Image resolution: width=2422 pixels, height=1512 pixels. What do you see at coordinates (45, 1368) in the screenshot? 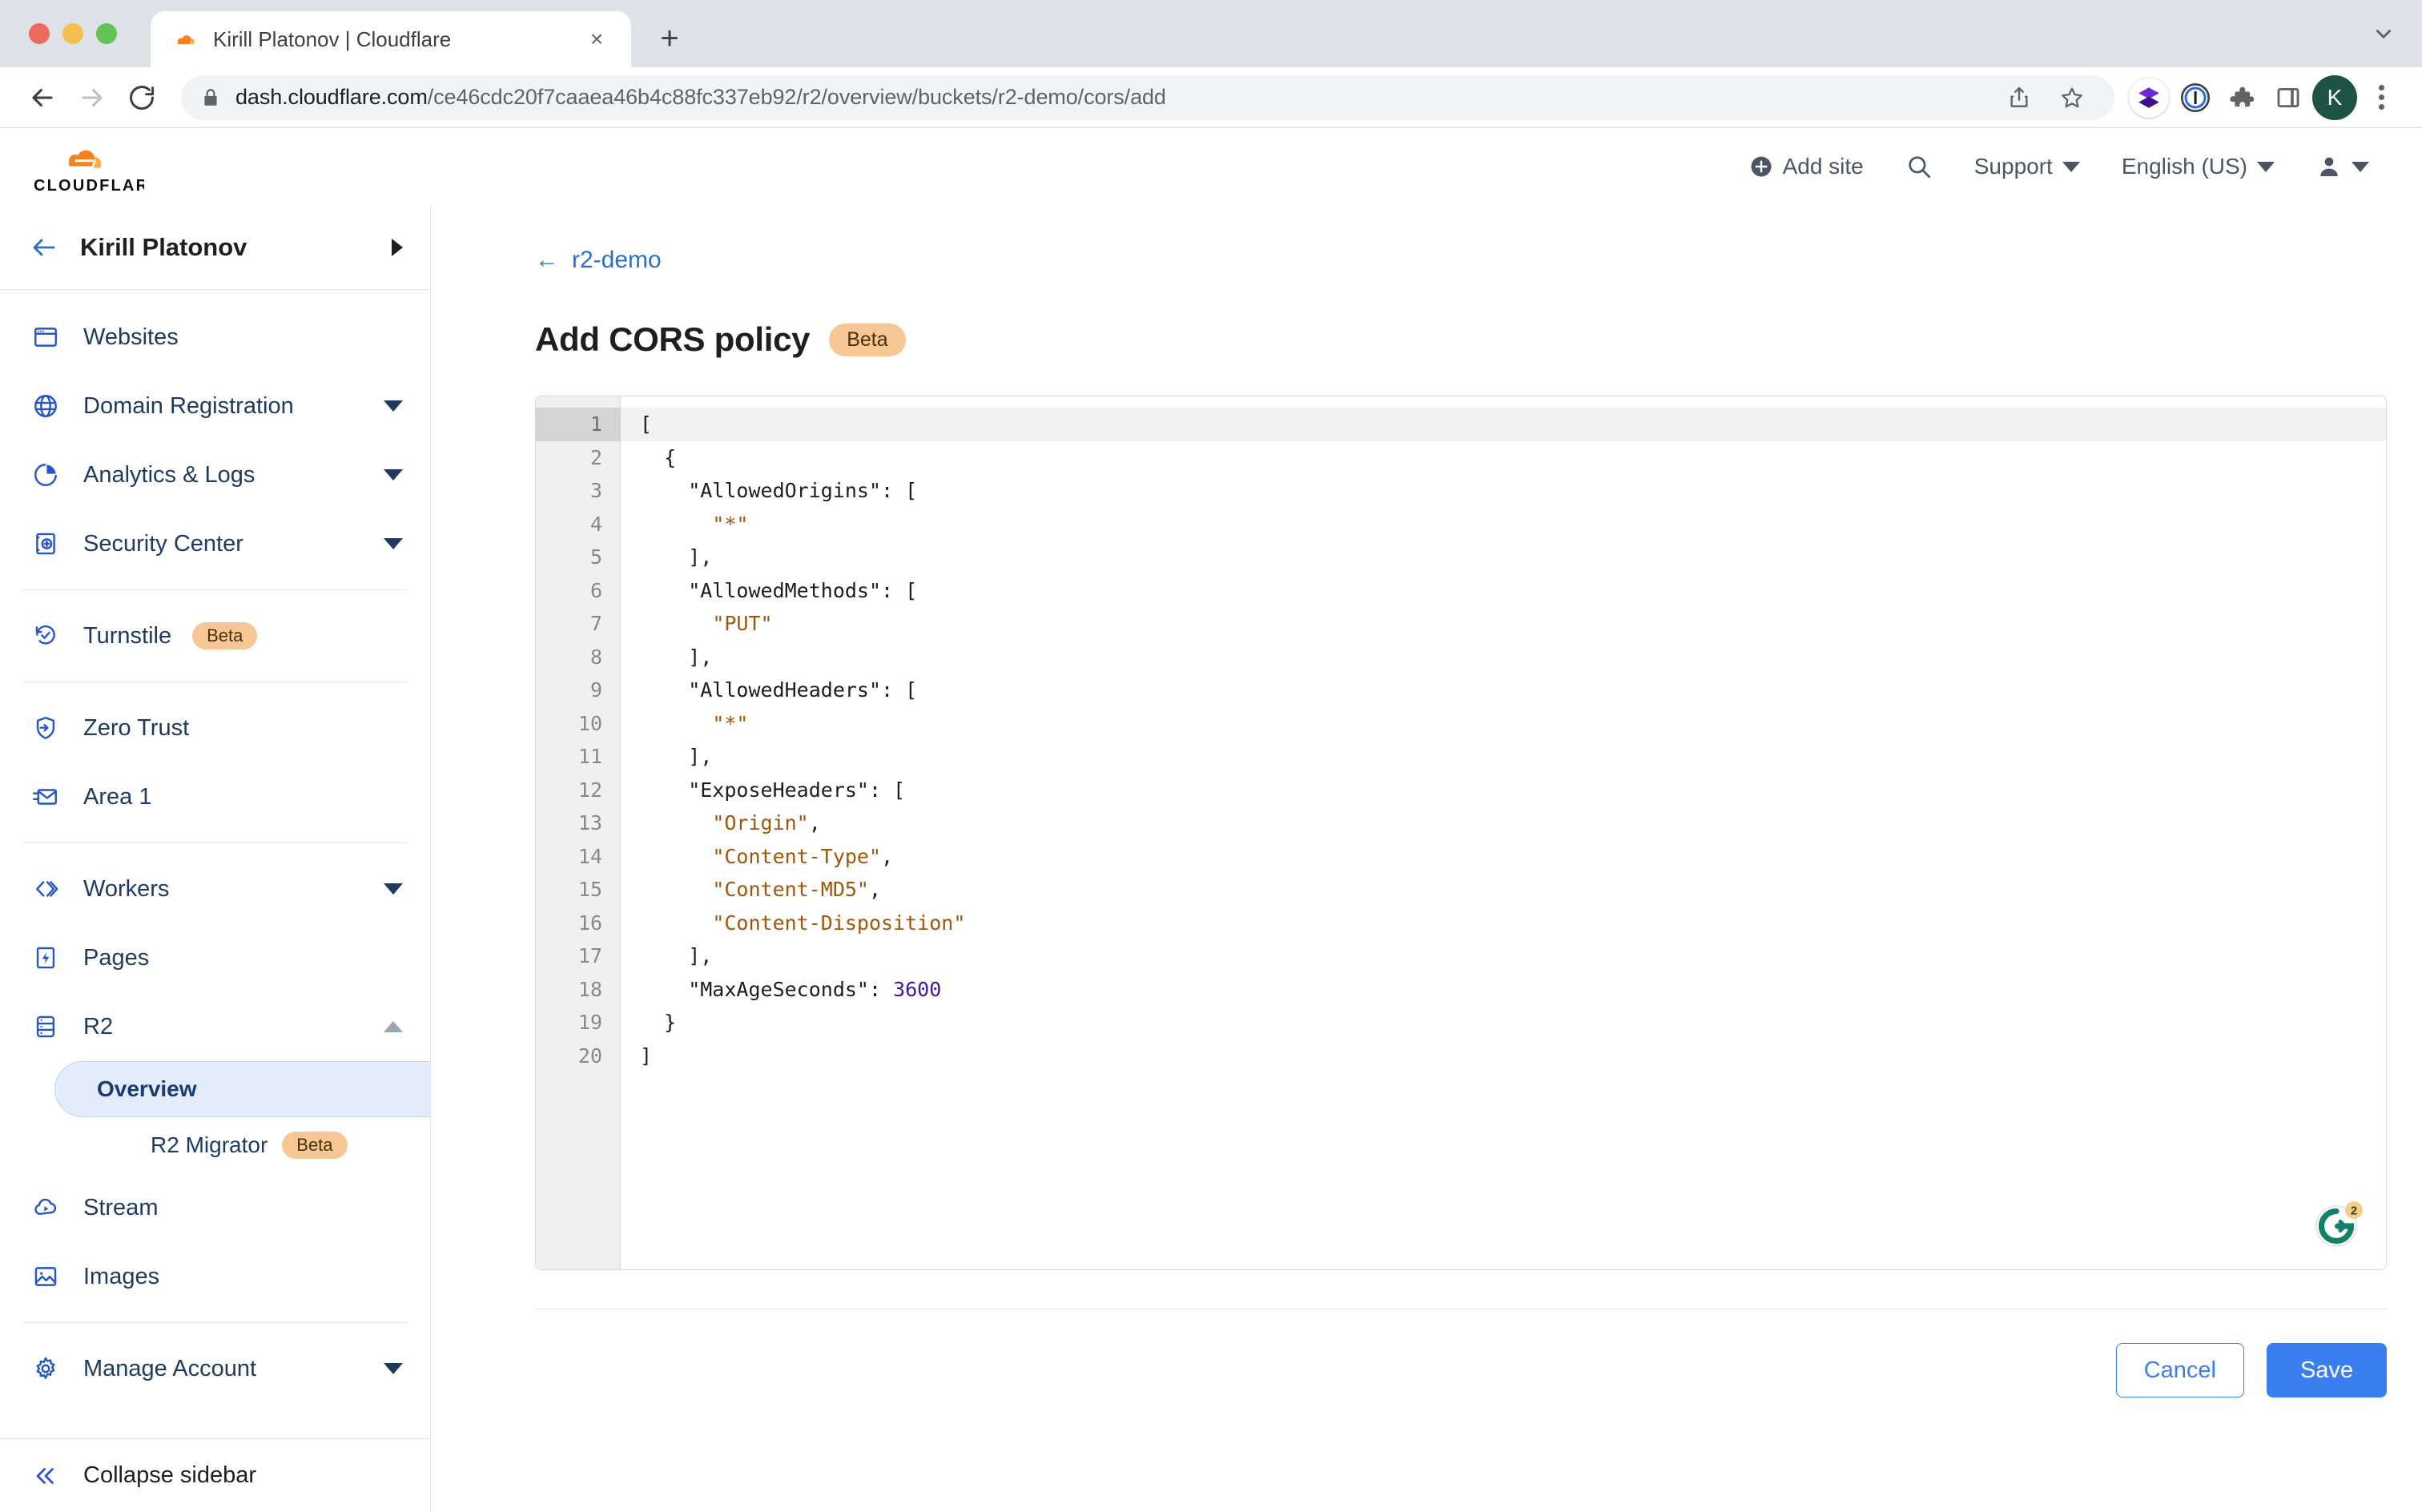
I see `gear-icon` at bounding box center [45, 1368].